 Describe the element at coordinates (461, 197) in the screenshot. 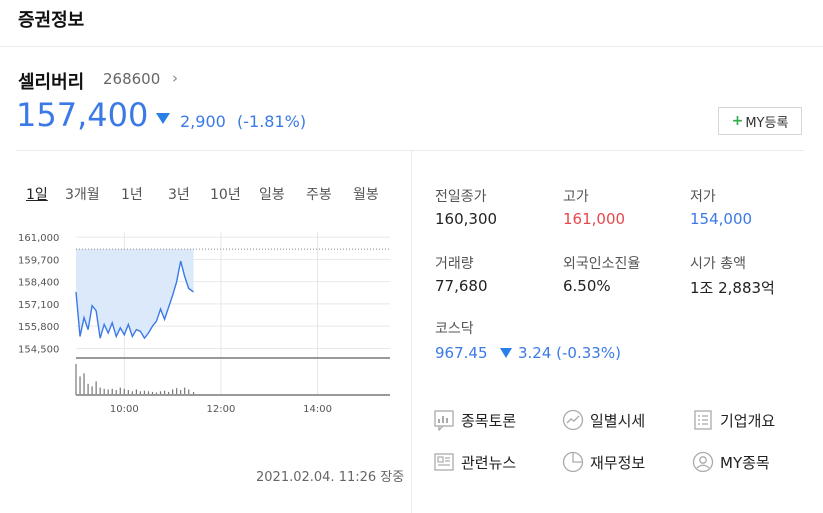

I see `stat-label-prev-close: 전일종가` at that location.